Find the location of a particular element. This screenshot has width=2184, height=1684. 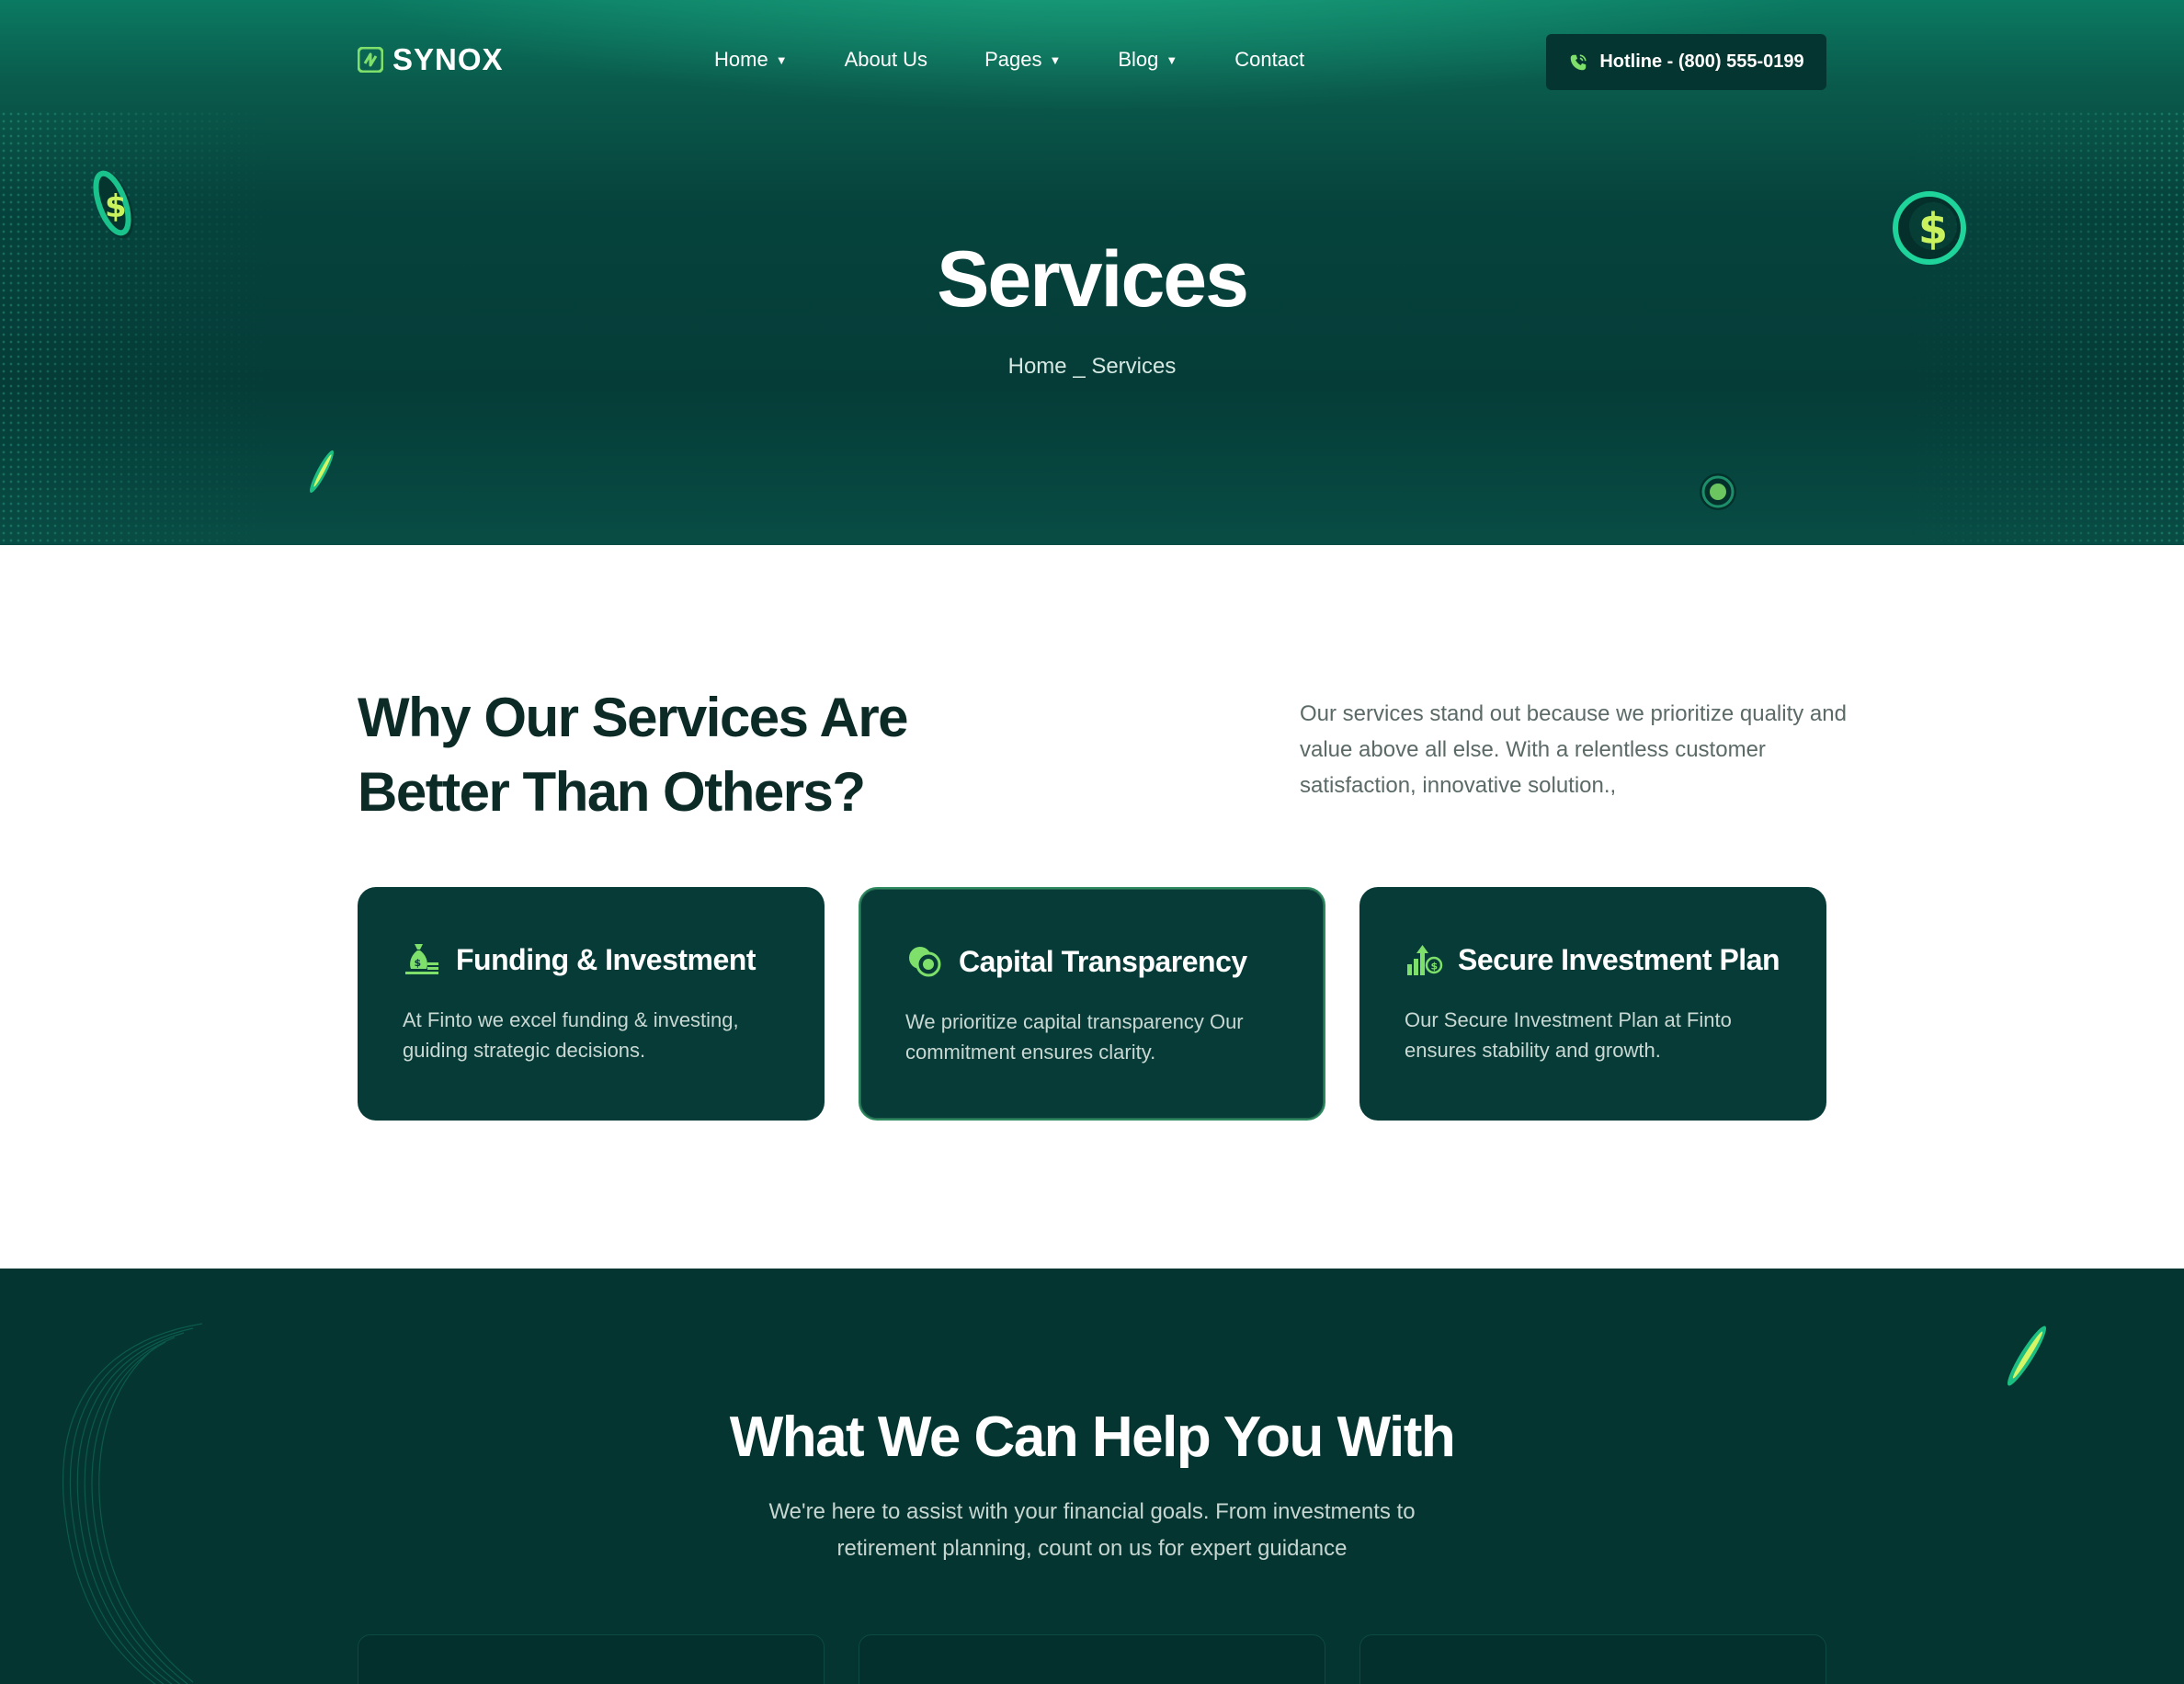

why-title-line-2: Better Than Others? is located at coordinates (612, 792).